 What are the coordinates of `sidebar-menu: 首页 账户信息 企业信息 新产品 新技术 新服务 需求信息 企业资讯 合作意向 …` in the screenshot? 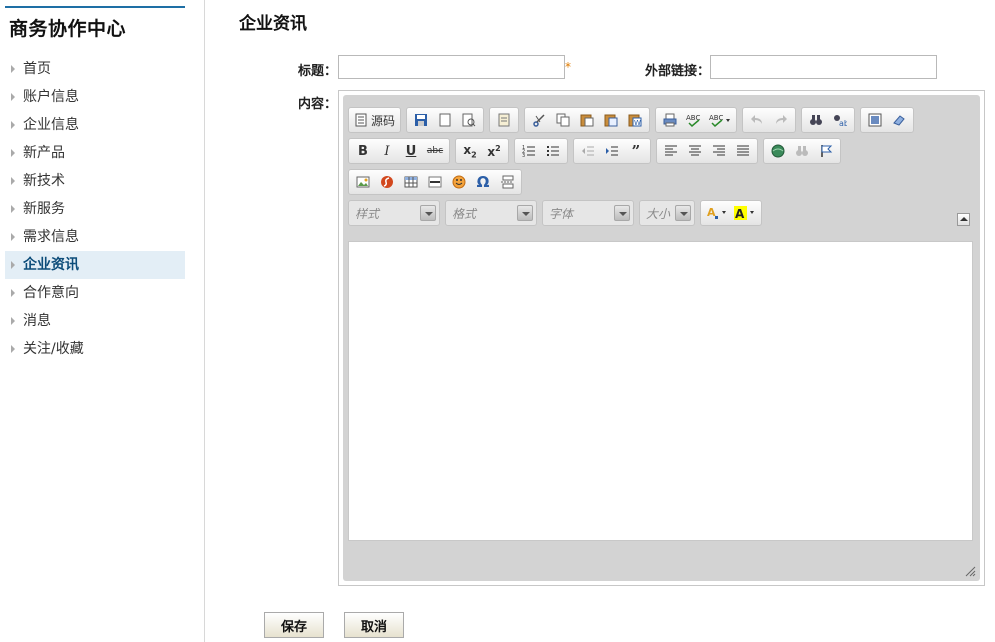 It's located at (95, 209).